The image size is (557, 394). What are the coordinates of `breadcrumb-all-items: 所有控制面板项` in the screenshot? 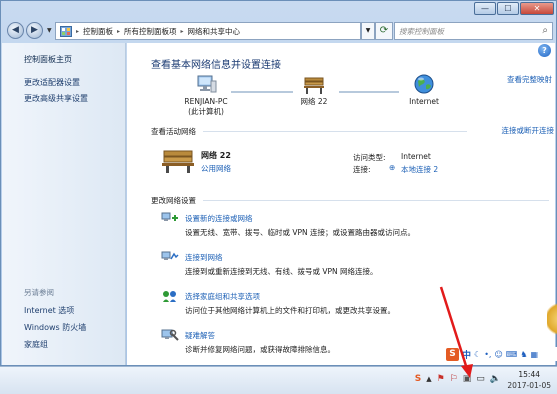 It's located at (150, 31).